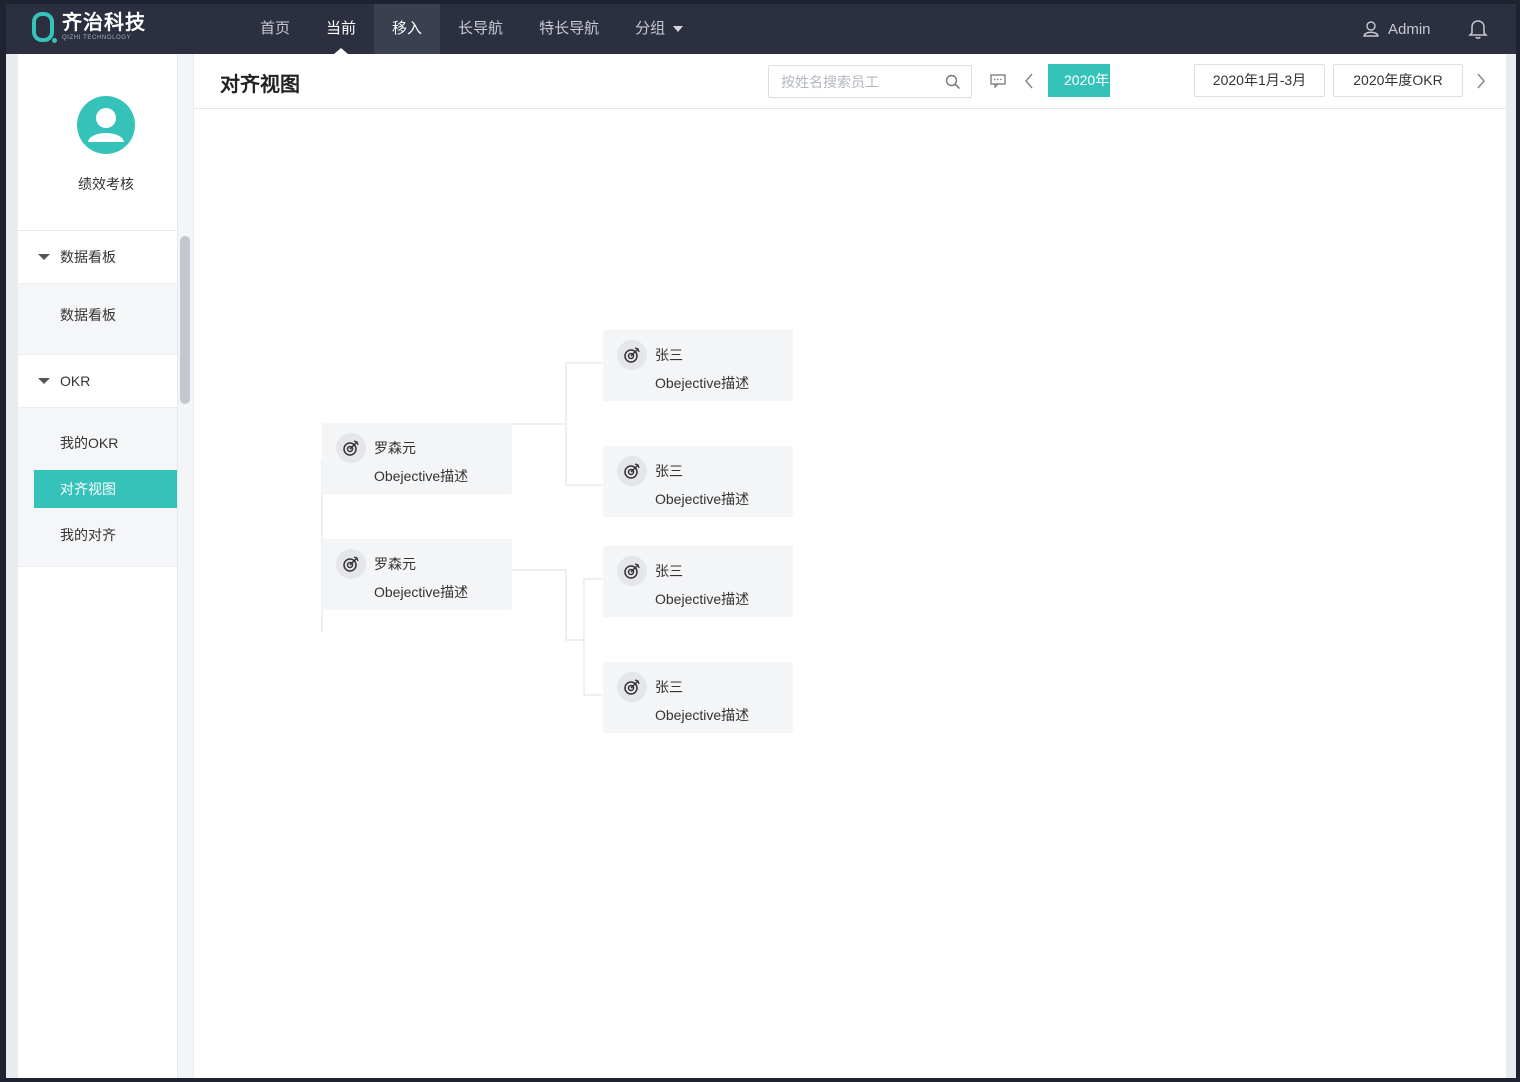 The image size is (1520, 1082). What do you see at coordinates (569, 29) in the screenshot?
I see `nav-item-extra-long-nav: 特长导航` at bounding box center [569, 29].